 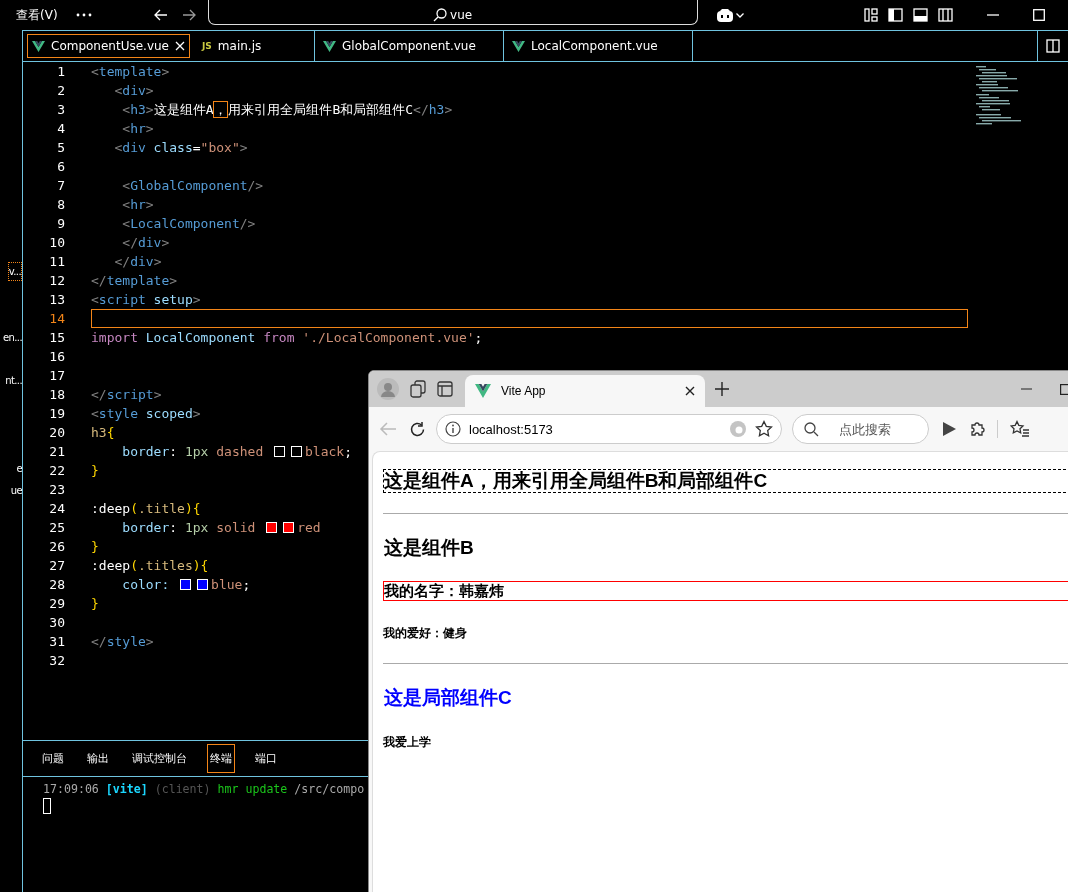 What do you see at coordinates (56, 318) in the screenshot?
I see `line-number: 14` at bounding box center [56, 318].